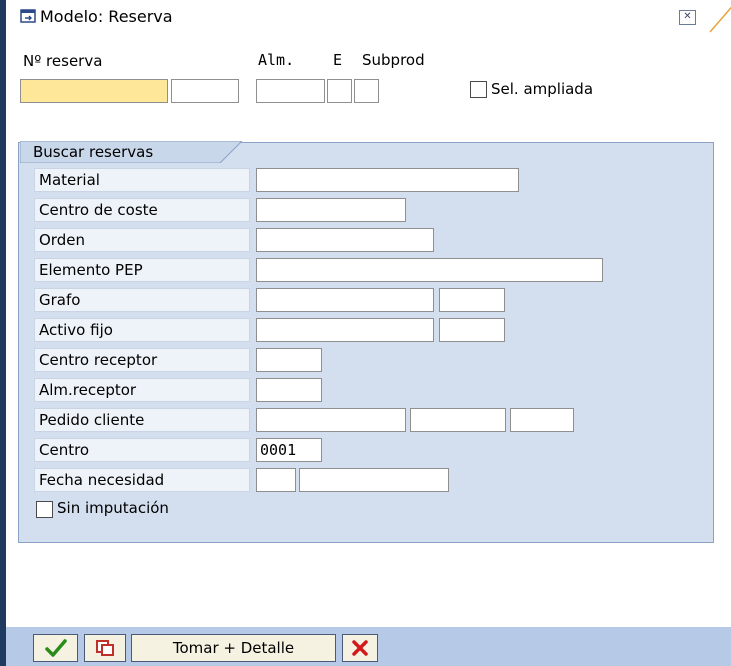 The height and width of the screenshot is (666, 731). I want to click on orden-input, so click(345, 240).